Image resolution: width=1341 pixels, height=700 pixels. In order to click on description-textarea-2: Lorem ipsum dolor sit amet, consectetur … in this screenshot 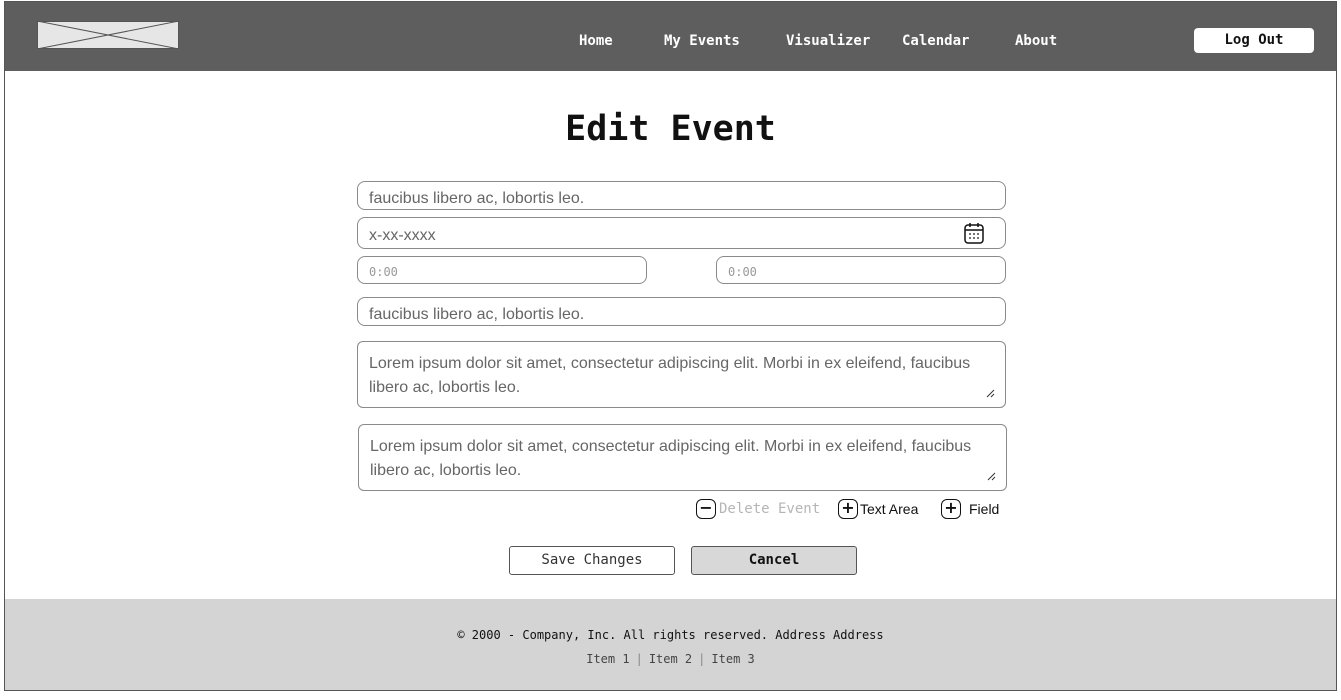, I will do `click(682, 457)`.